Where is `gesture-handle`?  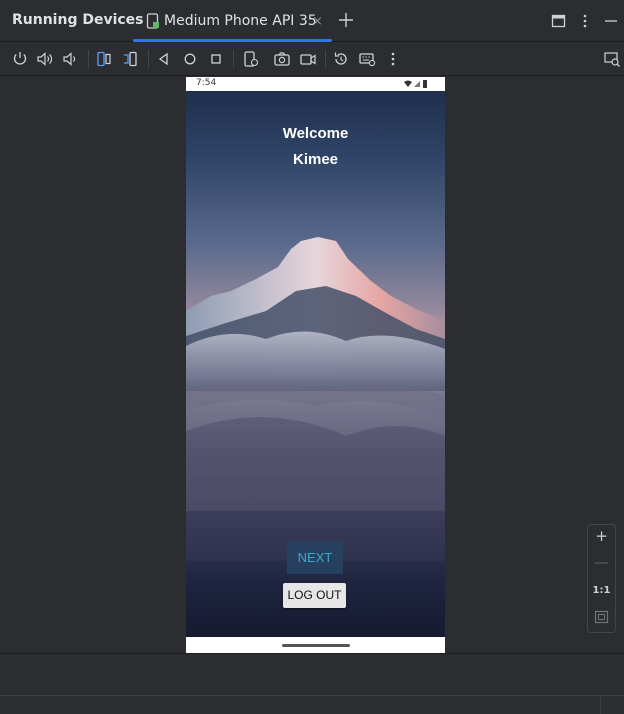
gesture-handle is located at coordinates (316, 645).